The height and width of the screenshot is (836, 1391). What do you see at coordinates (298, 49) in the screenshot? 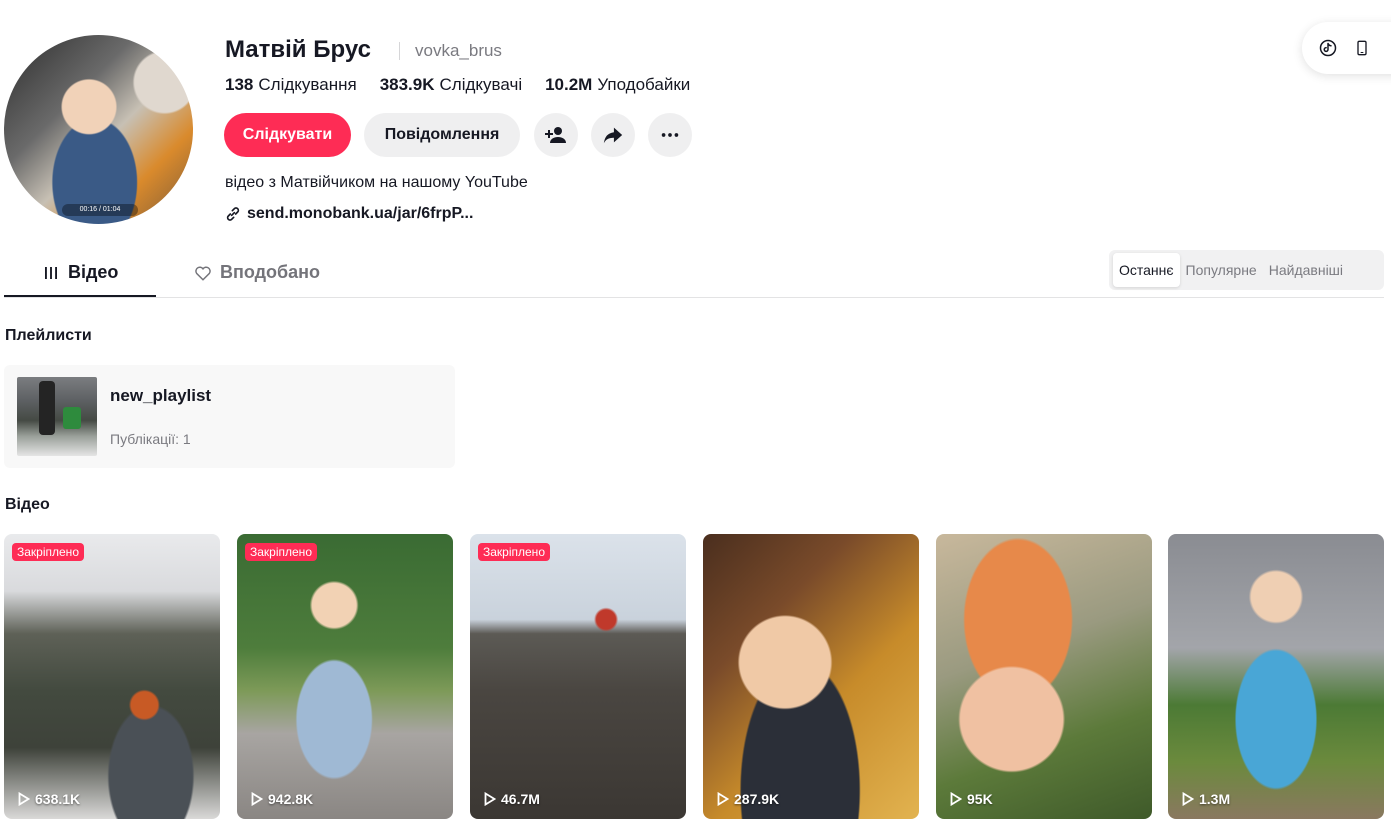
I see `profile-name: Матвій Брус` at bounding box center [298, 49].